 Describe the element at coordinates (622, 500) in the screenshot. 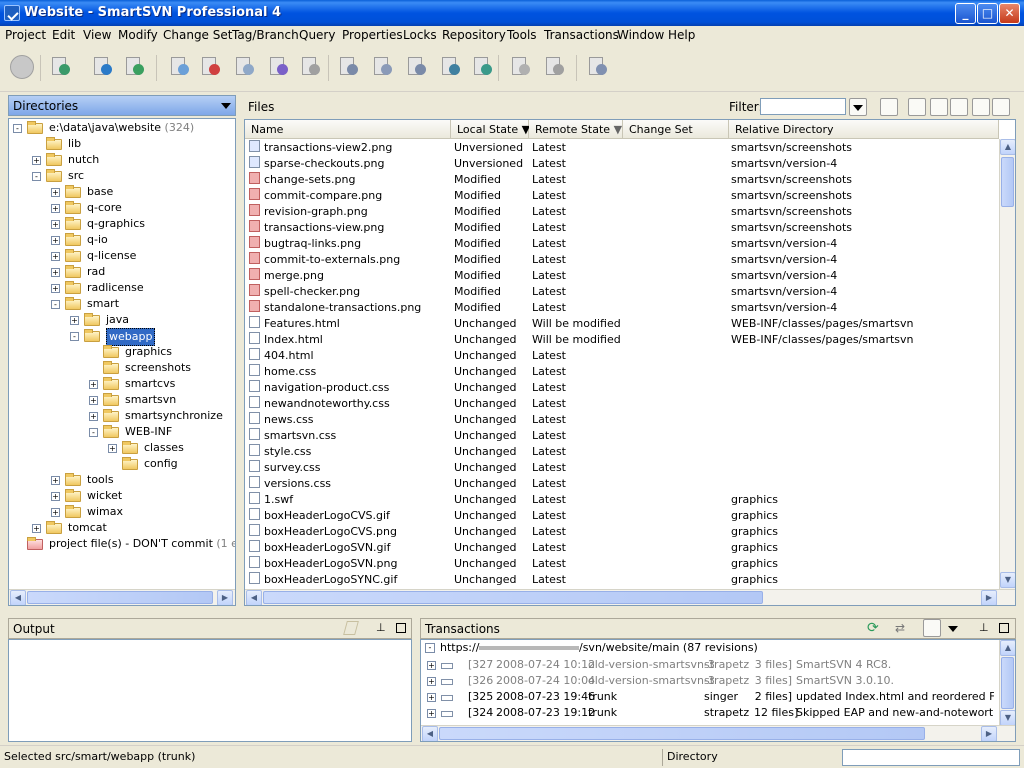

I see `table-row: 1.swf Unchanged Latest graphics` at that location.